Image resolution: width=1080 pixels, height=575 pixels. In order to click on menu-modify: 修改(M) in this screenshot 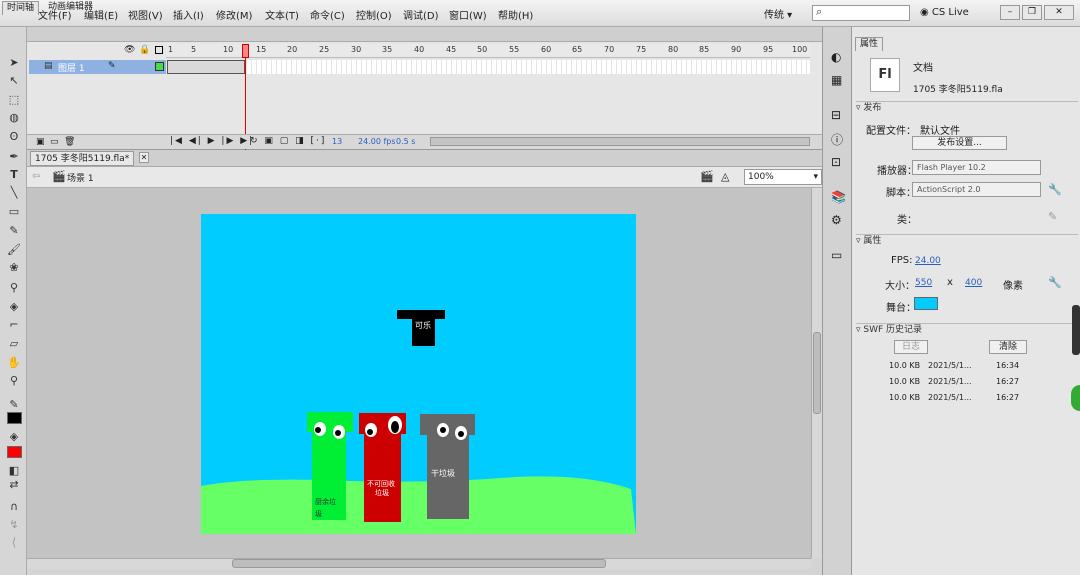, I will do `click(234, 14)`.